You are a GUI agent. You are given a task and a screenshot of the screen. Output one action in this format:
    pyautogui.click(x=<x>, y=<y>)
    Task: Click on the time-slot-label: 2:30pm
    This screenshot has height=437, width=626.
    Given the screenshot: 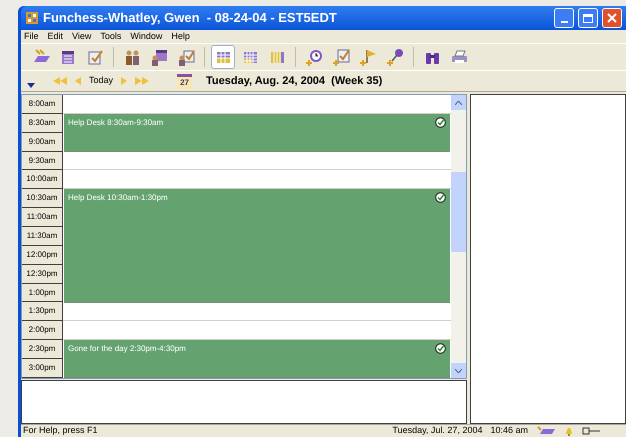 What is the action you would take?
    pyautogui.click(x=42, y=350)
    